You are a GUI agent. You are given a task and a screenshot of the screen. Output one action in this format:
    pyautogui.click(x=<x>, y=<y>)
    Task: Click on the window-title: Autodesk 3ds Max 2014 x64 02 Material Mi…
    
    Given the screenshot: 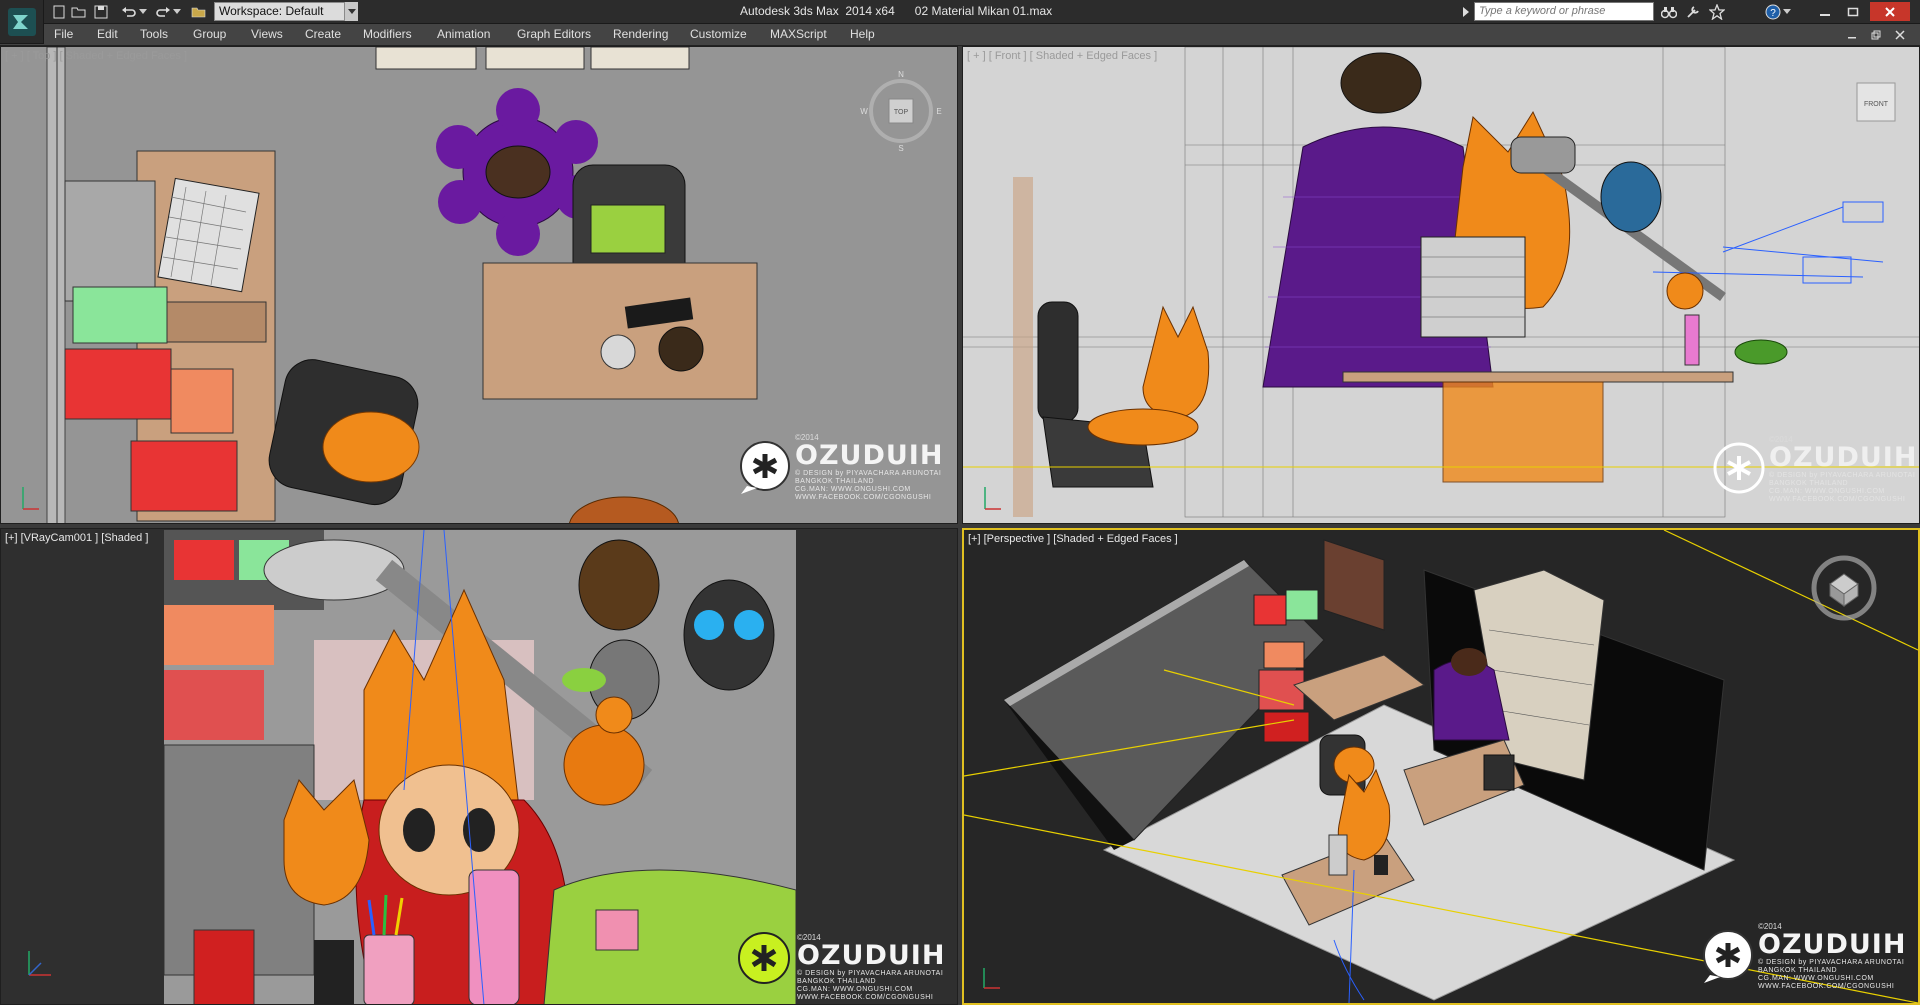 What is the action you would take?
    pyautogui.click(x=896, y=11)
    